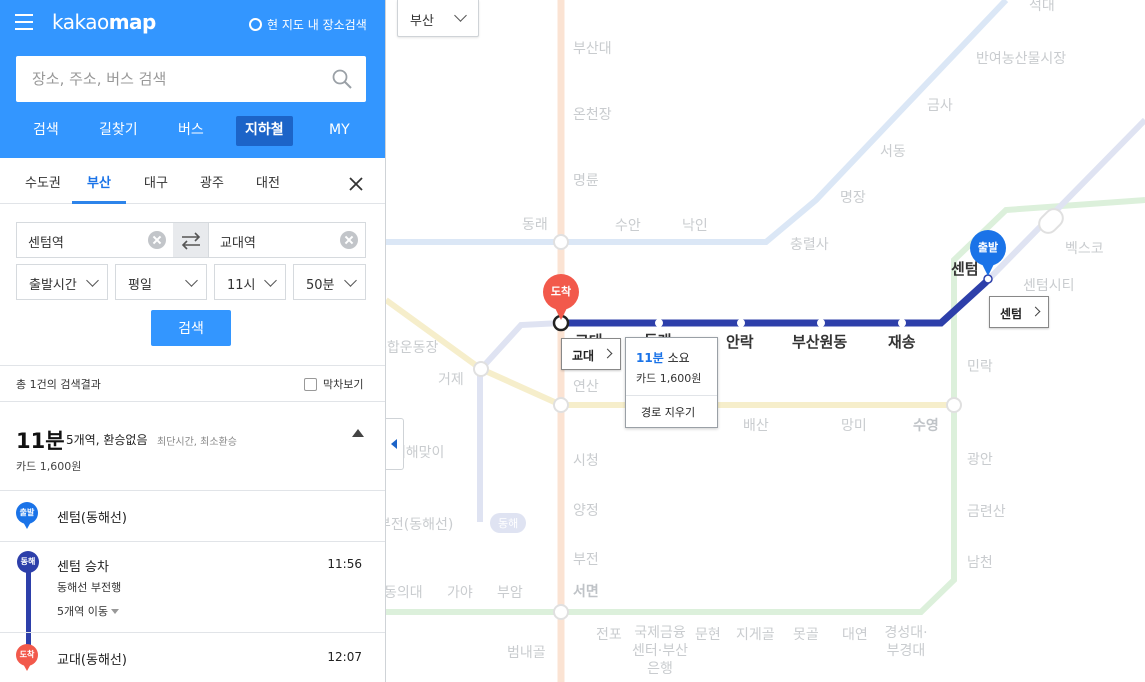  What do you see at coordinates (58, 384) in the screenshot?
I see `result-count: 총 1건의 검색결과` at bounding box center [58, 384].